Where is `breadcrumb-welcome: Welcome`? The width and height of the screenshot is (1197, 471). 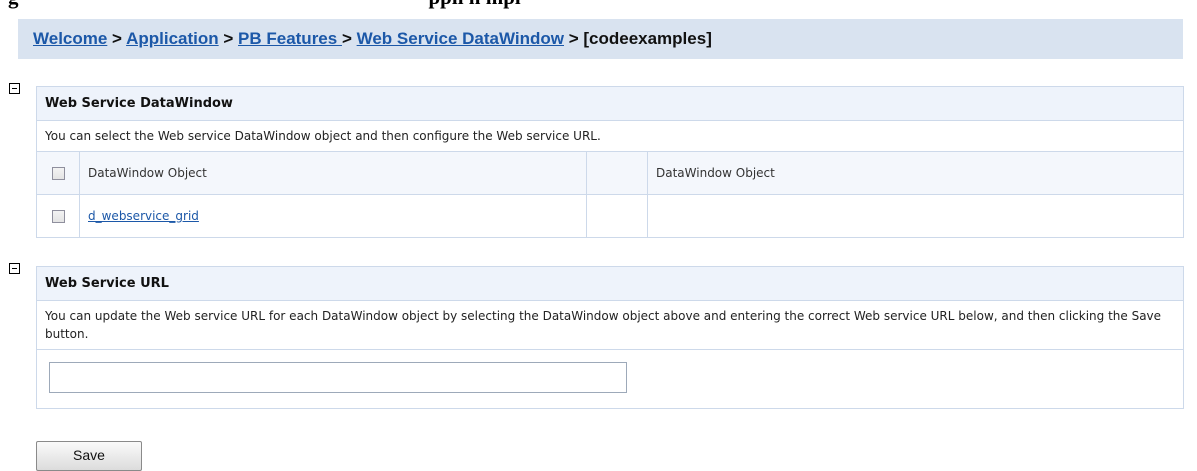 breadcrumb-welcome: Welcome is located at coordinates (70, 38).